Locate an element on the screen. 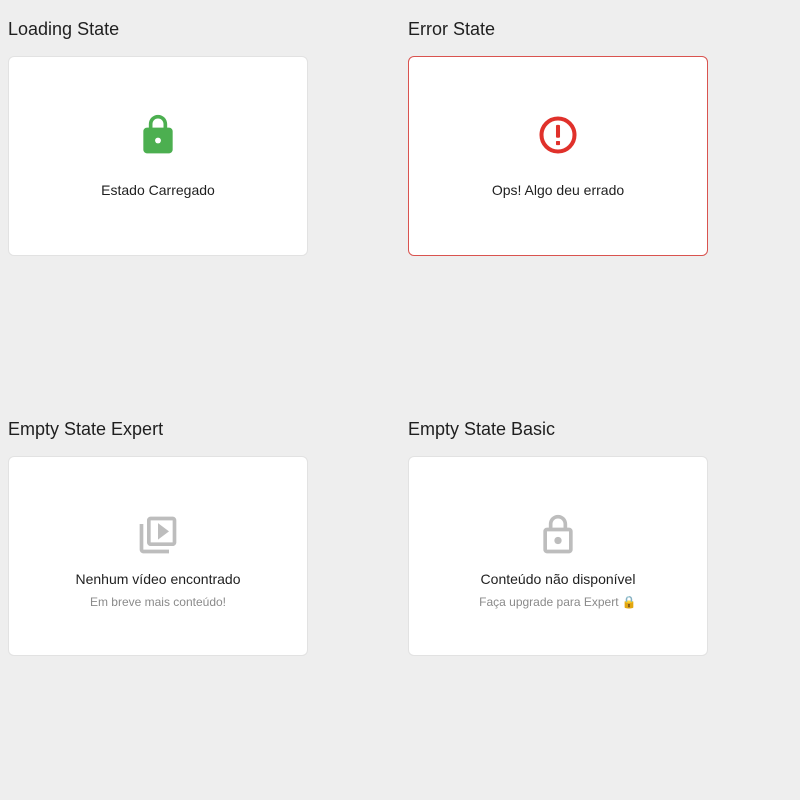  error-circle-icon is located at coordinates (558, 135).